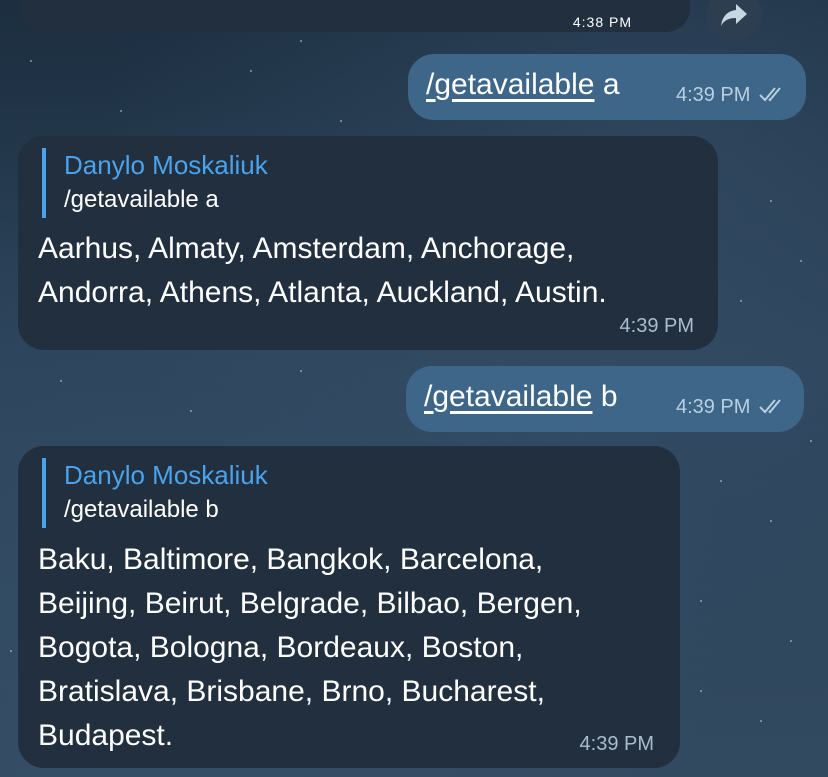 The height and width of the screenshot is (777, 828). Describe the element at coordinates (155, 493) in the screenshot. I see `reply-quote: Danylo Moskaliuk /getavailable b` at that location.